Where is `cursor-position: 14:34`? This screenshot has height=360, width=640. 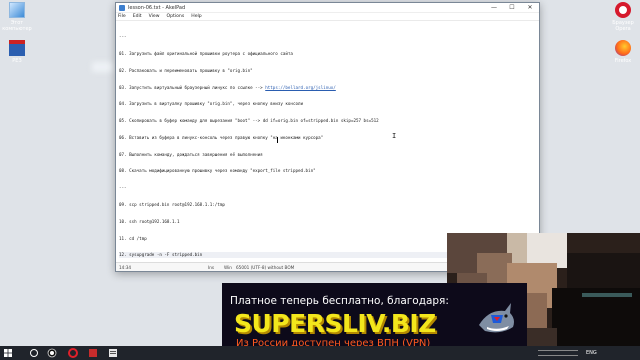
cursor-position: 14:34 is located at coordinates (125, 267).